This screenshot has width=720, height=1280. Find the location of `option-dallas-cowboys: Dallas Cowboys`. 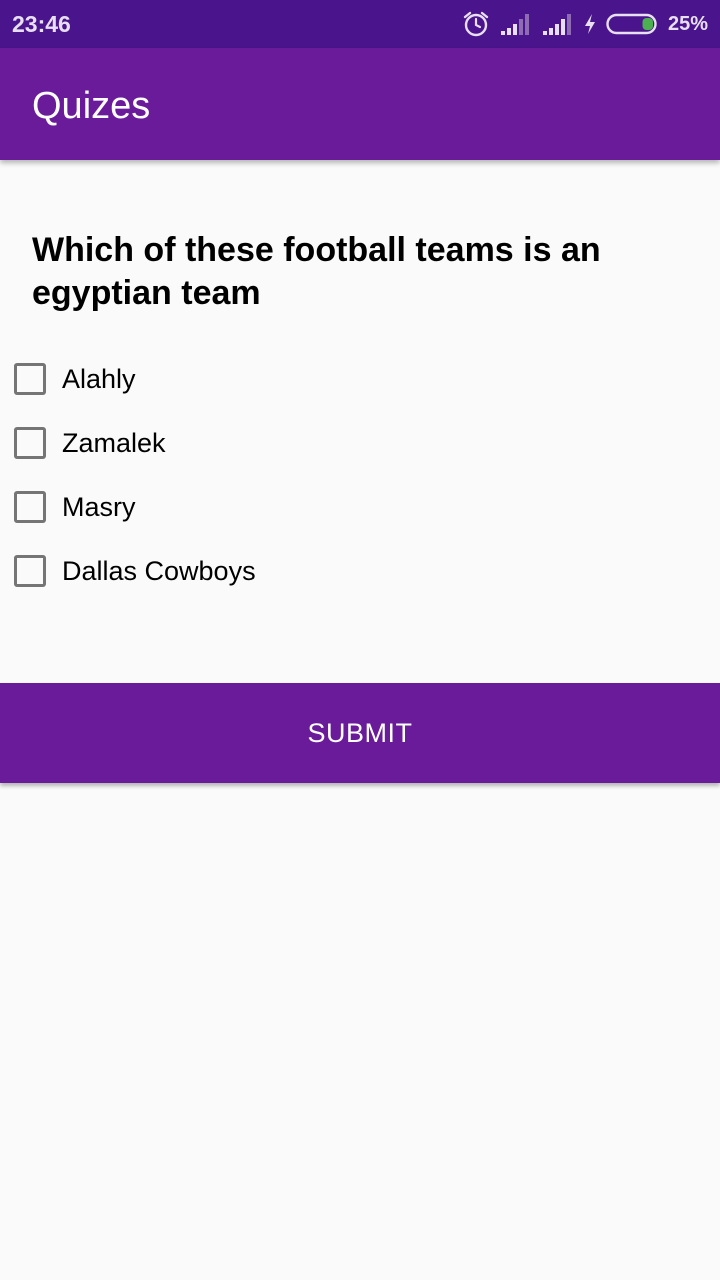

option-dallas-cowboys: Dallas Cowboys is located at coordinates (134, 571).